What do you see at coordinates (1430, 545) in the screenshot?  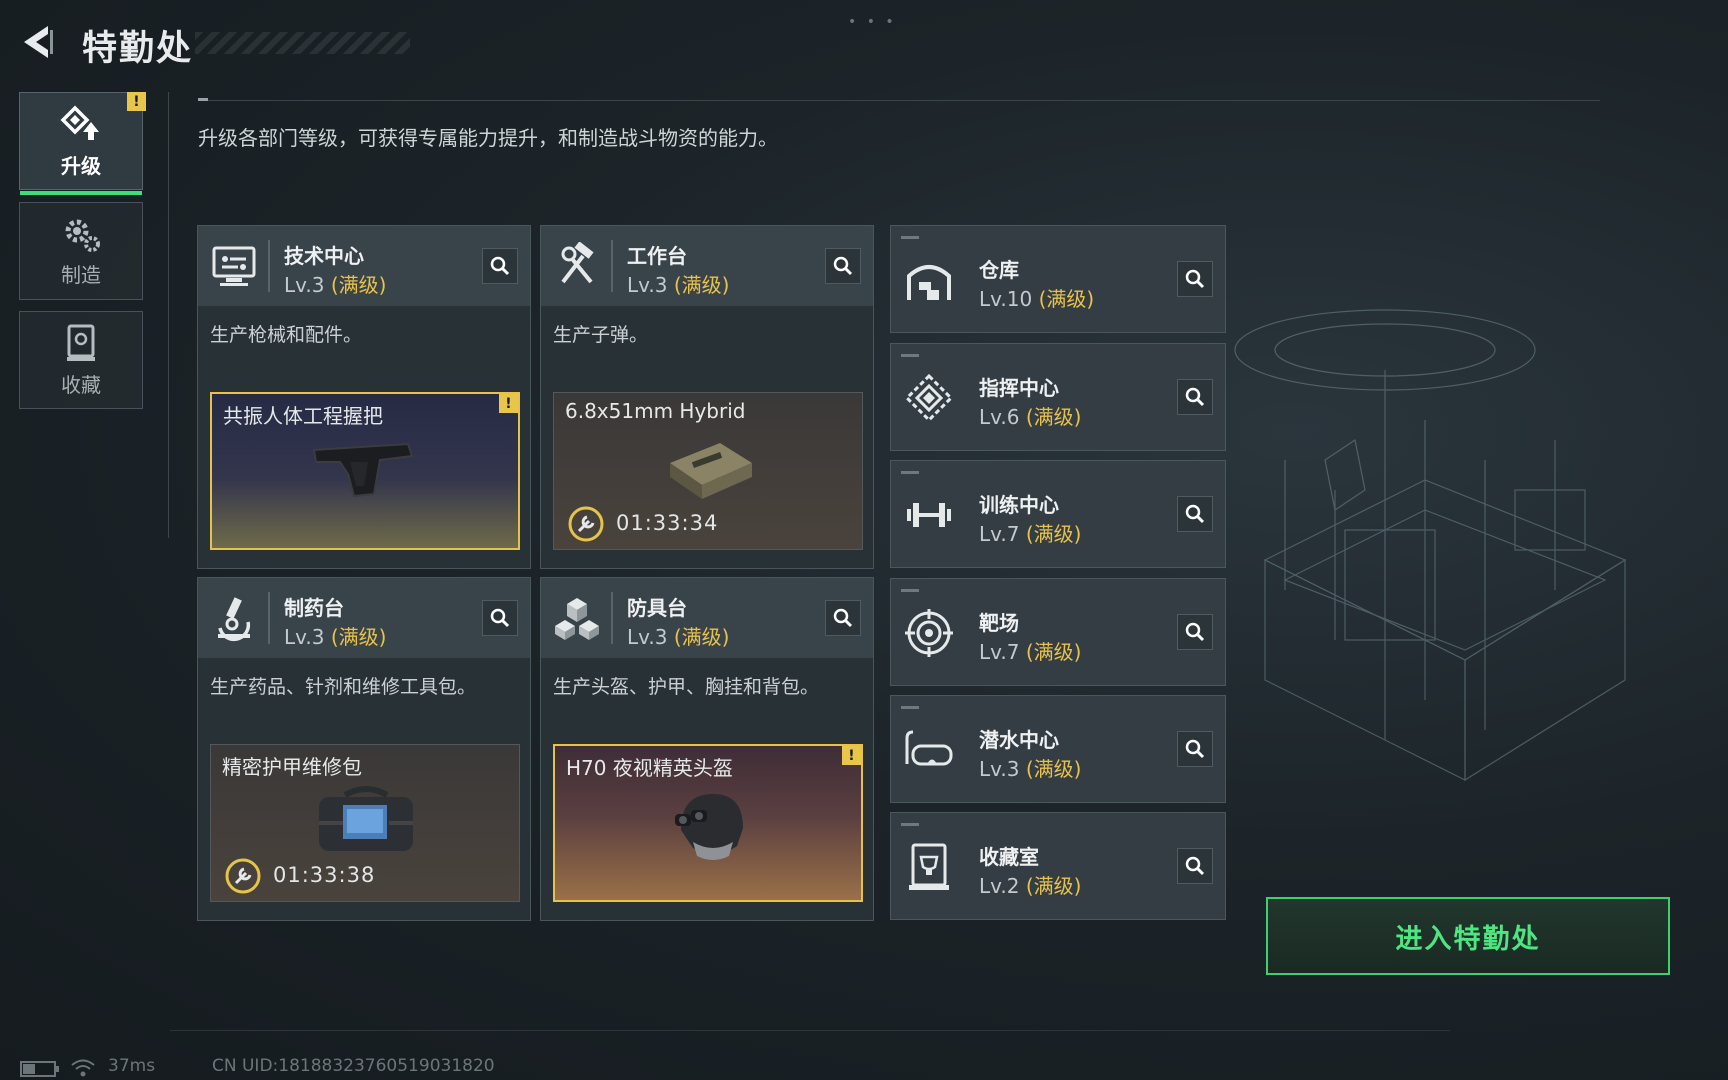 I see `base-wireframe-art` at bounding box center [1430, 545].